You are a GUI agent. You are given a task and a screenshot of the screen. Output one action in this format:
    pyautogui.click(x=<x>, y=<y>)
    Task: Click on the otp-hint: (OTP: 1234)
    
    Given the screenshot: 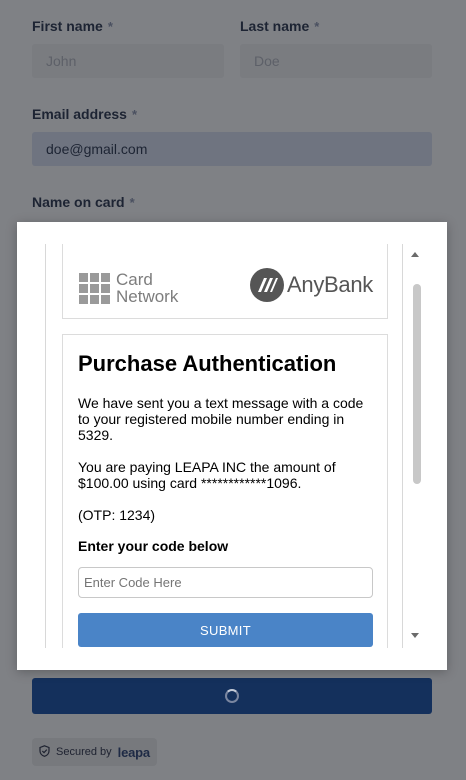 What is the action you would take?
    pyautogui.click(x=117, y=515)
    